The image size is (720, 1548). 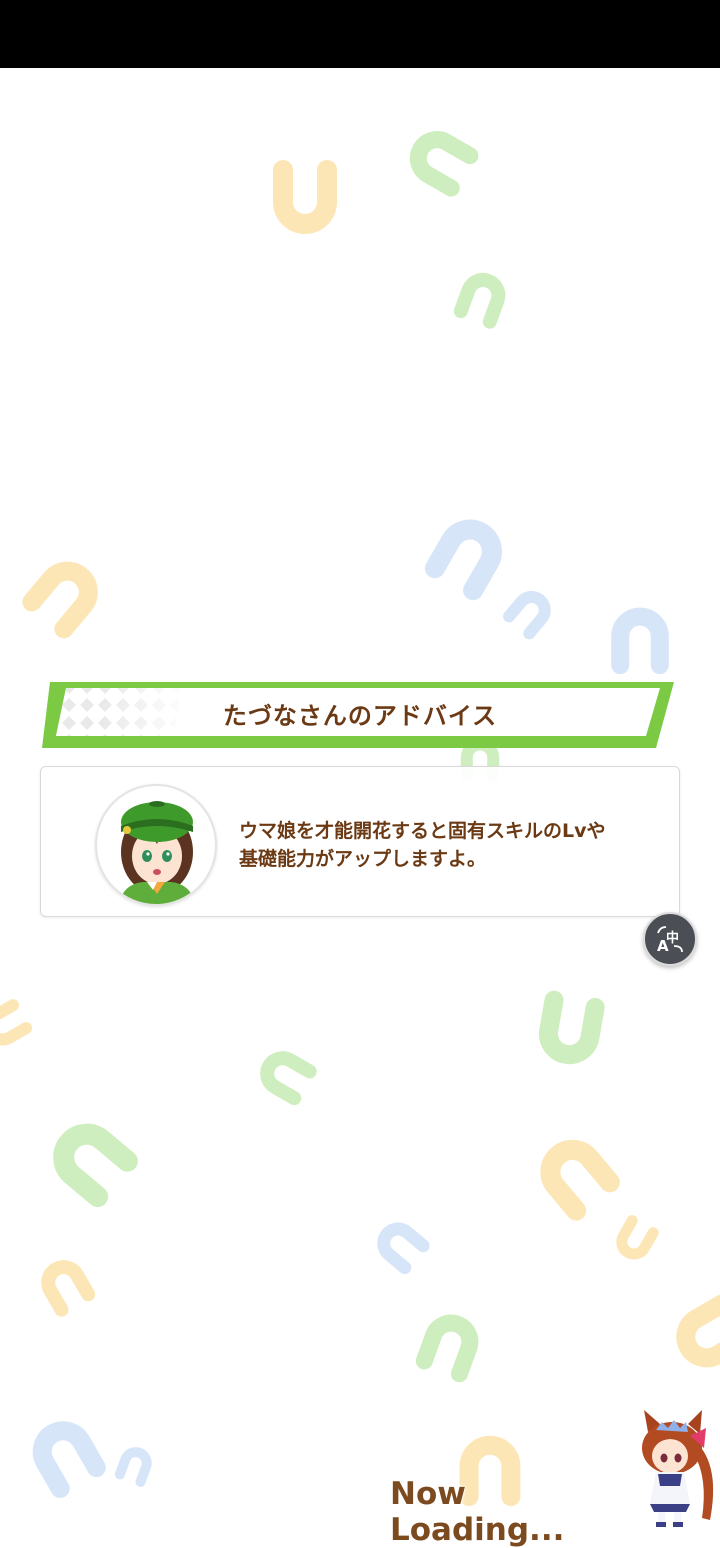 I want to click on tip-title: たづなさんのアドバイス, so click(x=360, y=716).